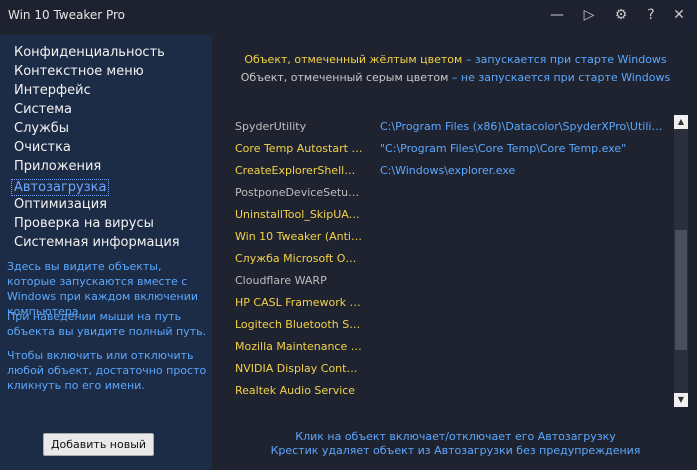 The width and height of the screenshot is (697, 470). What do you see at coordinates (97, 71) in the screenshot?
I see `sidebar-item-context-menu: Контекстное меню` at bounding box center [97, 71].